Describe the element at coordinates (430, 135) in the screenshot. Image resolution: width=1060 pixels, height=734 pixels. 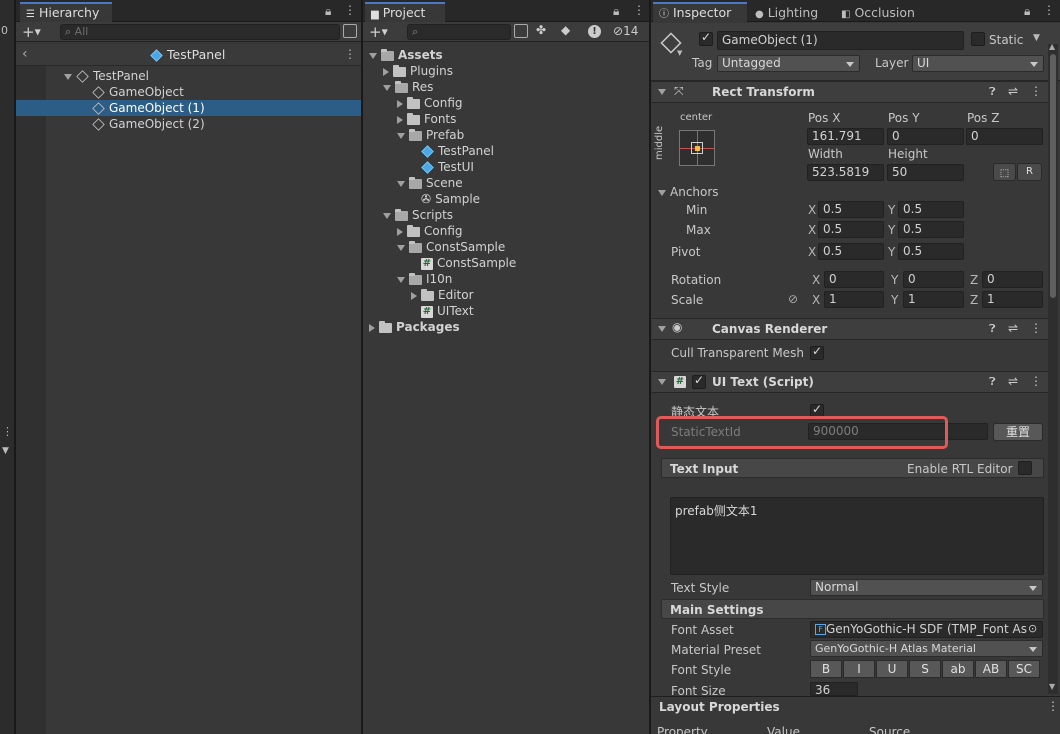
I see `tree-prefab: Prefab` at that location.